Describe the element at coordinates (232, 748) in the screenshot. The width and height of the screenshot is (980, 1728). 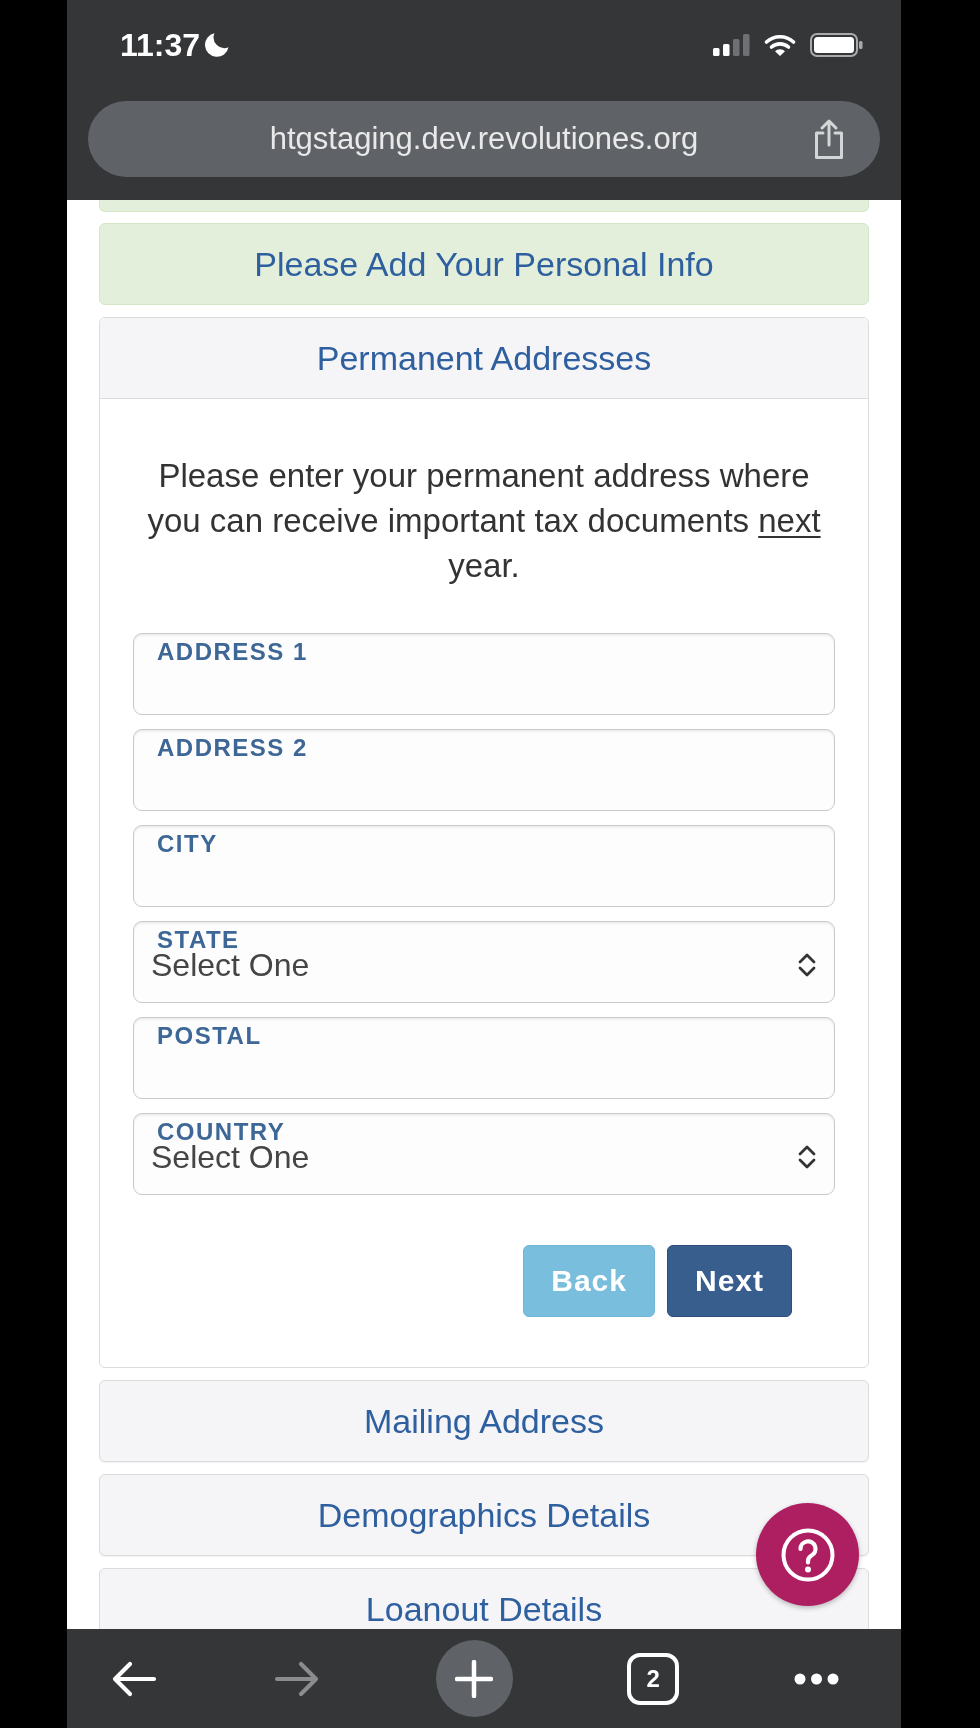
I see `field-label: ADDRESS 2` at that location.